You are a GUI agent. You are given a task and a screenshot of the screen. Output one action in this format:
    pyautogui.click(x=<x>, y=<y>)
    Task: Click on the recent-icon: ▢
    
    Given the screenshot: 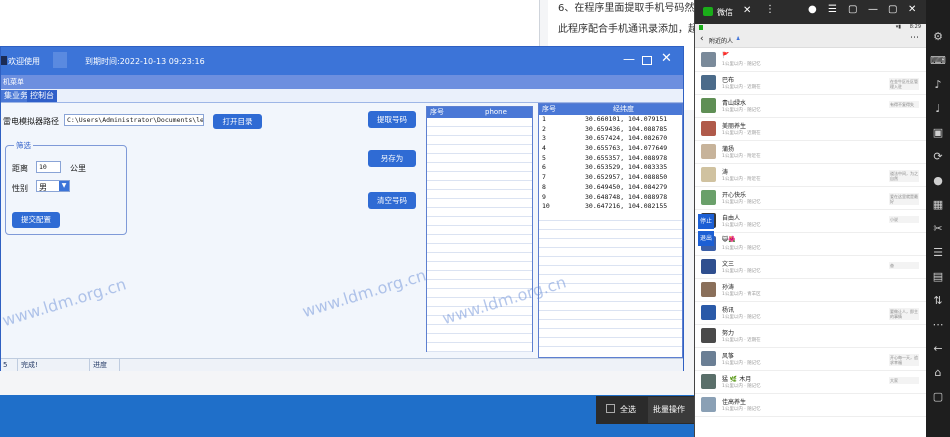 What is the action you would take?
    pyautogui.click(x=938, y=397)
    